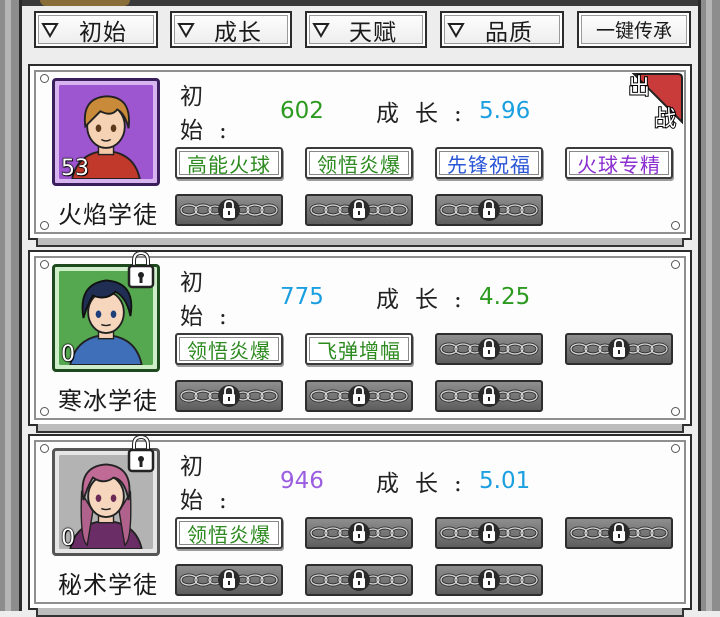  I want to click on filter-tab-label: 天赋, so click(373, 32).